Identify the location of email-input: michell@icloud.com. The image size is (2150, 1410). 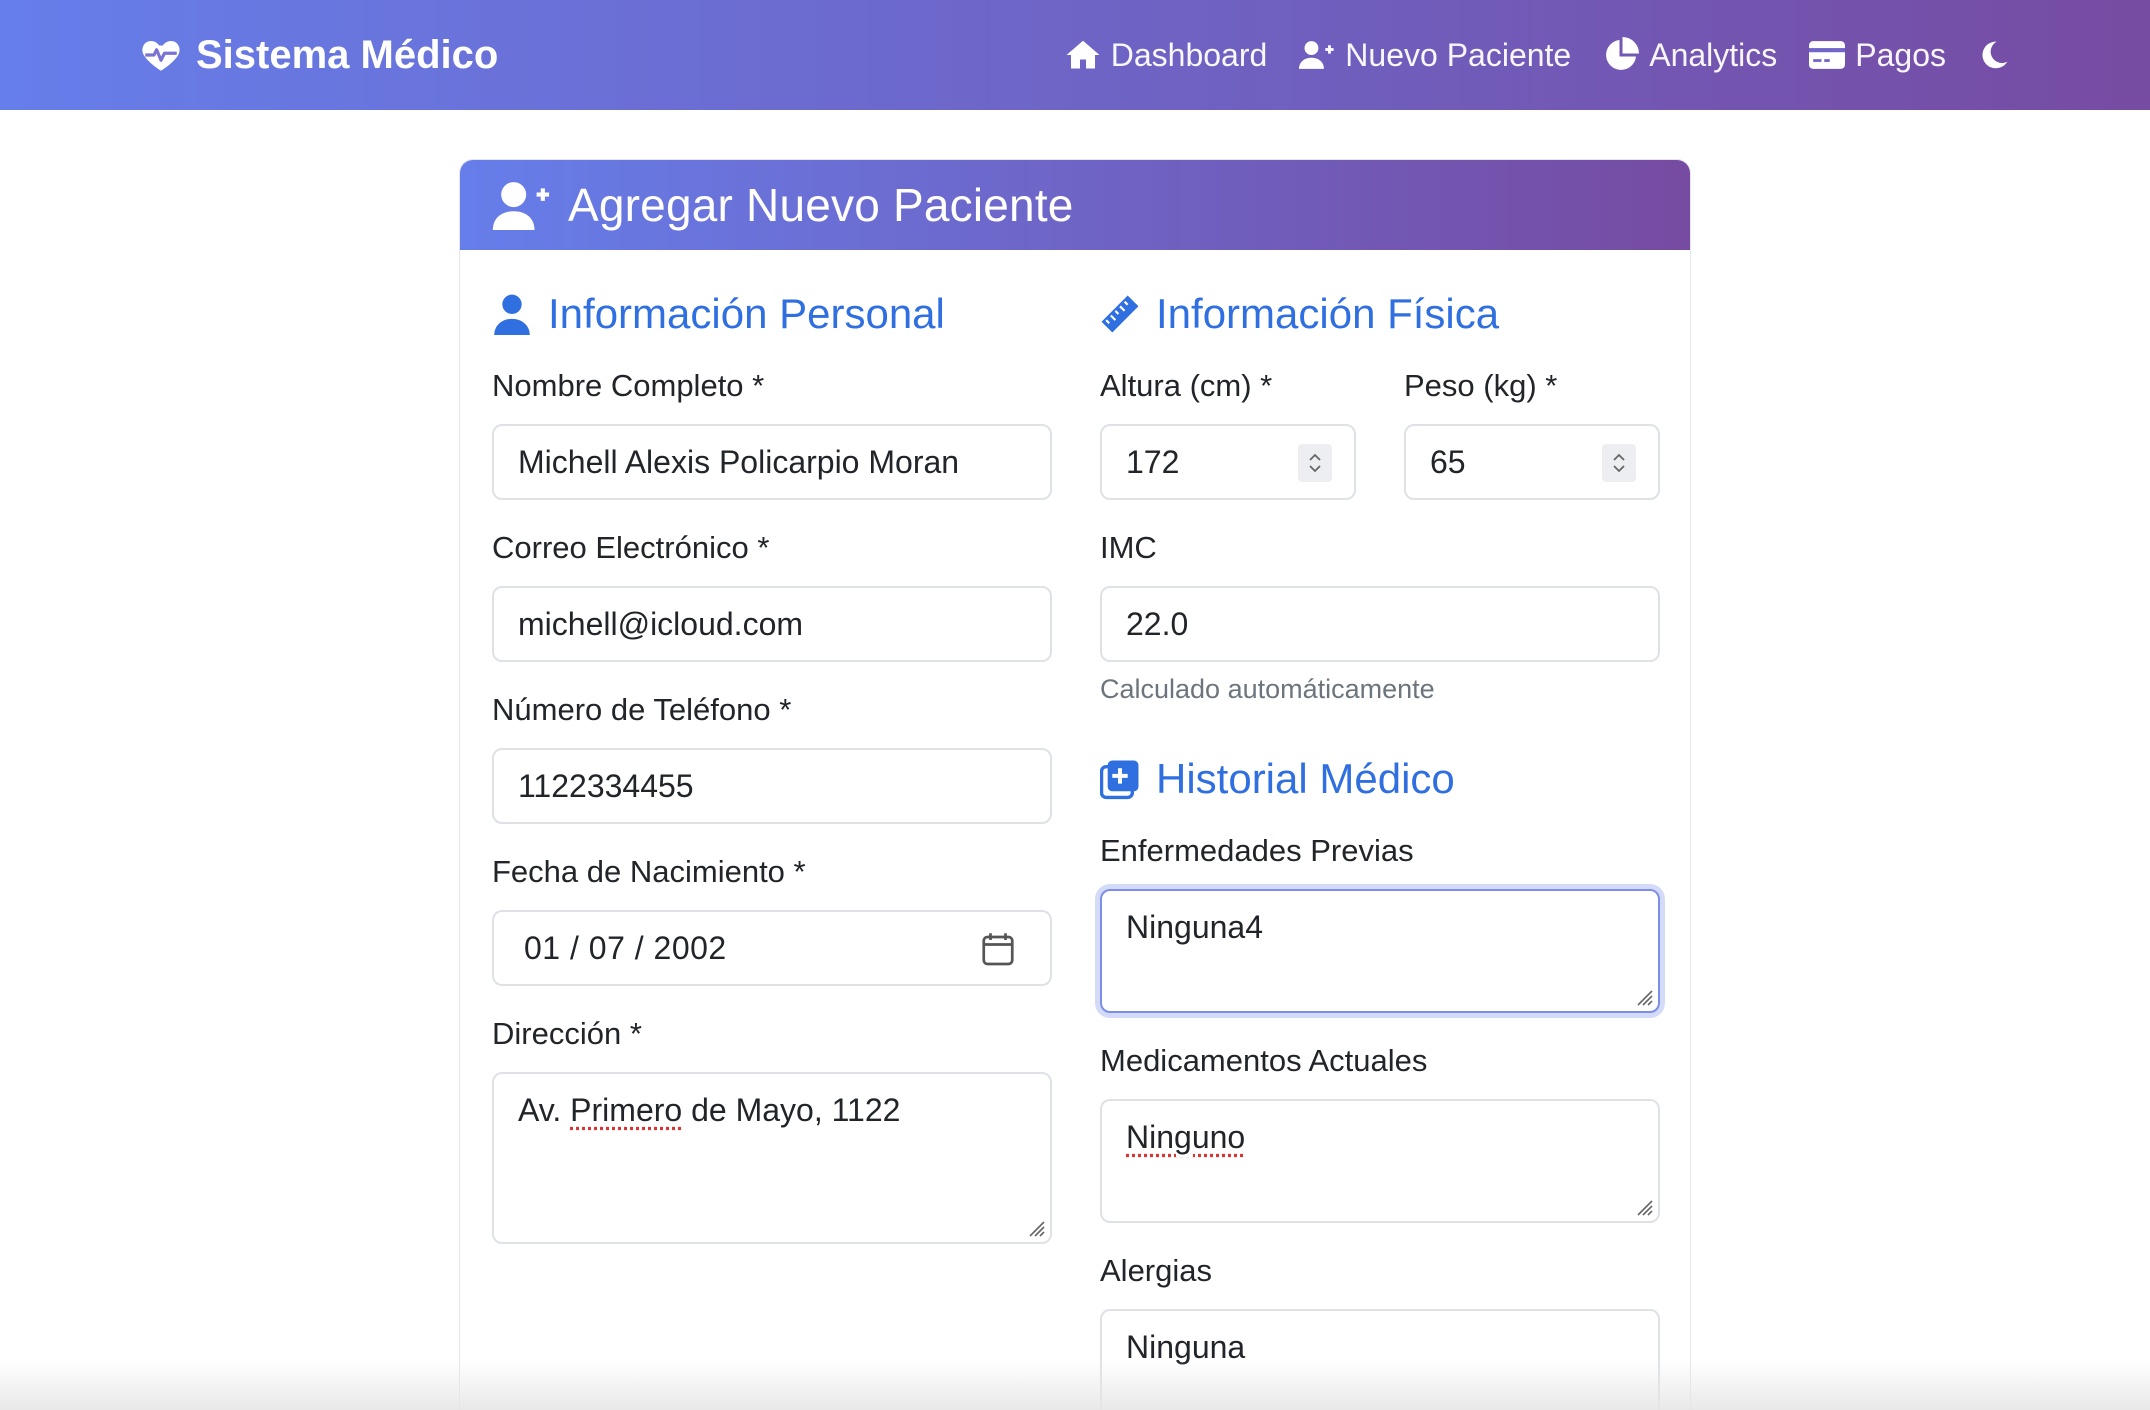
(772, 624).